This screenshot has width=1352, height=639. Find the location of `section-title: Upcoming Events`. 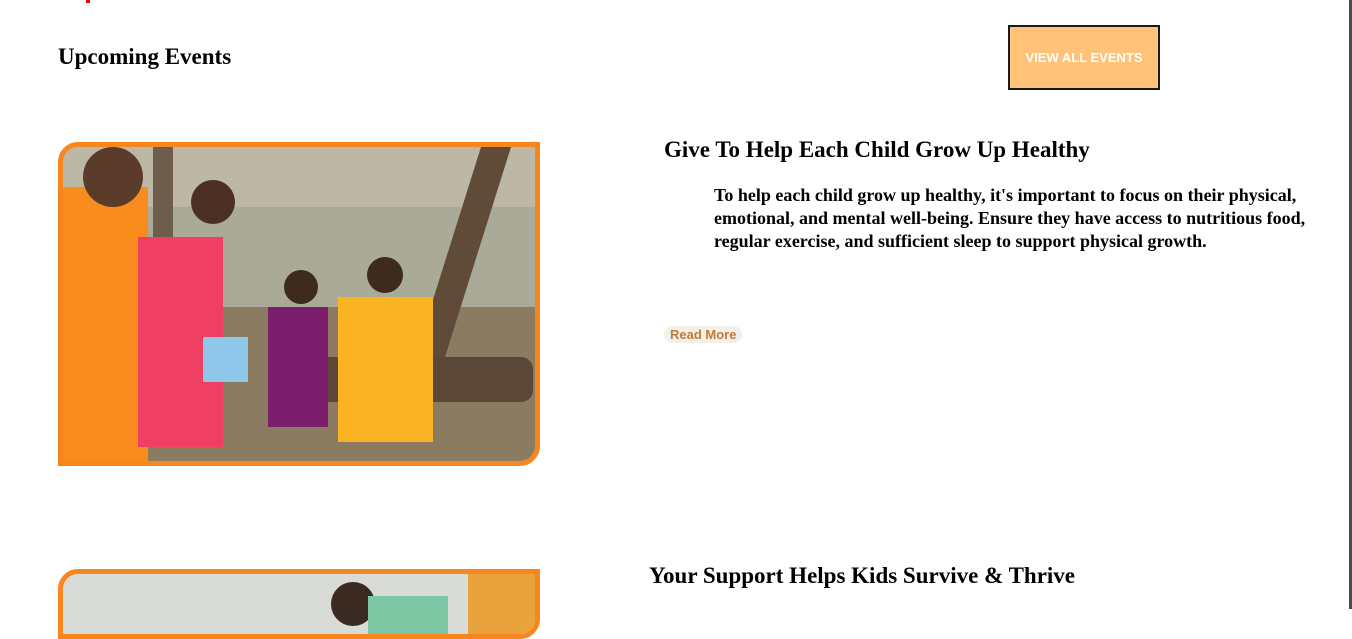

section-title: Upcoming Events is located at coordinates (145, 56).